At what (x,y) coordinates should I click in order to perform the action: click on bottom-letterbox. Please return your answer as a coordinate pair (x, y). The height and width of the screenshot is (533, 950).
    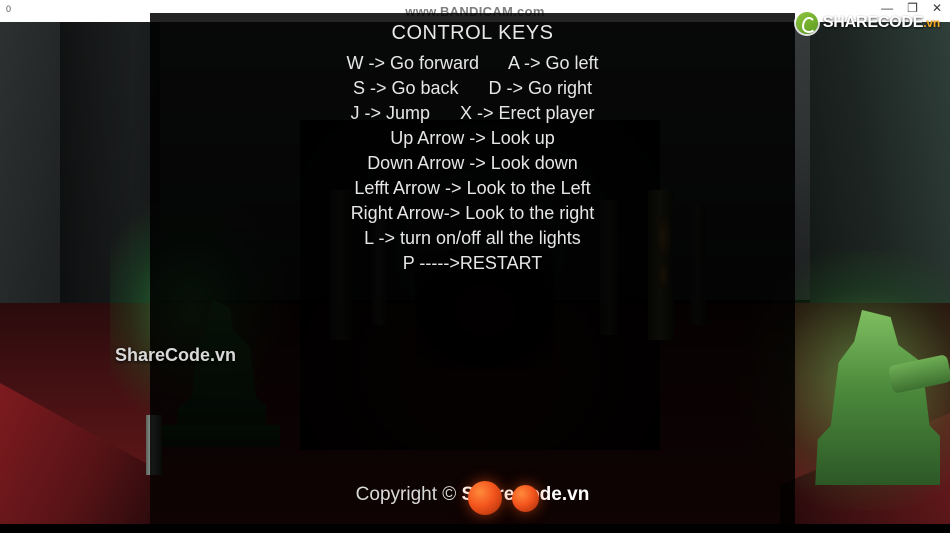
    Looking at the image, I should click on (475, 528).